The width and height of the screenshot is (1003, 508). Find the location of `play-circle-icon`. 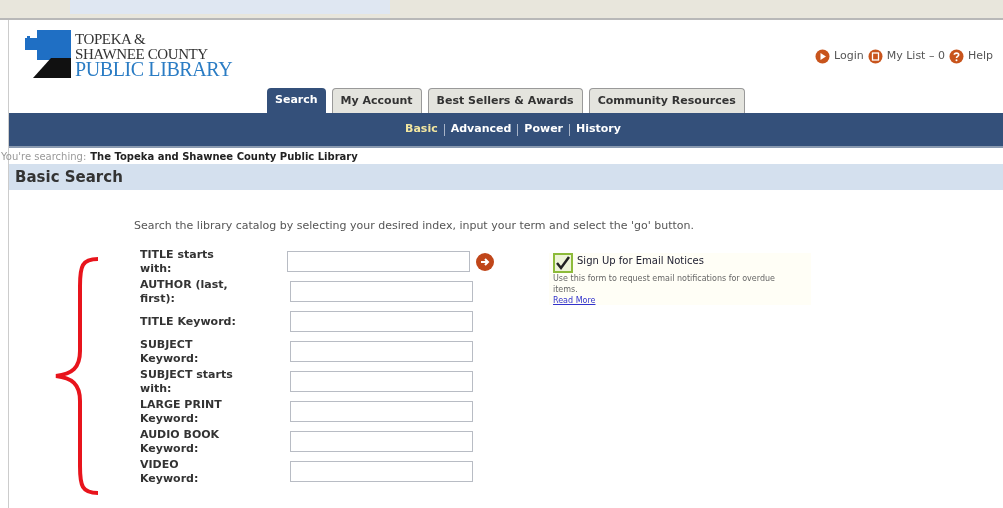

play-circle-icon is located at coordinates (822, 56).